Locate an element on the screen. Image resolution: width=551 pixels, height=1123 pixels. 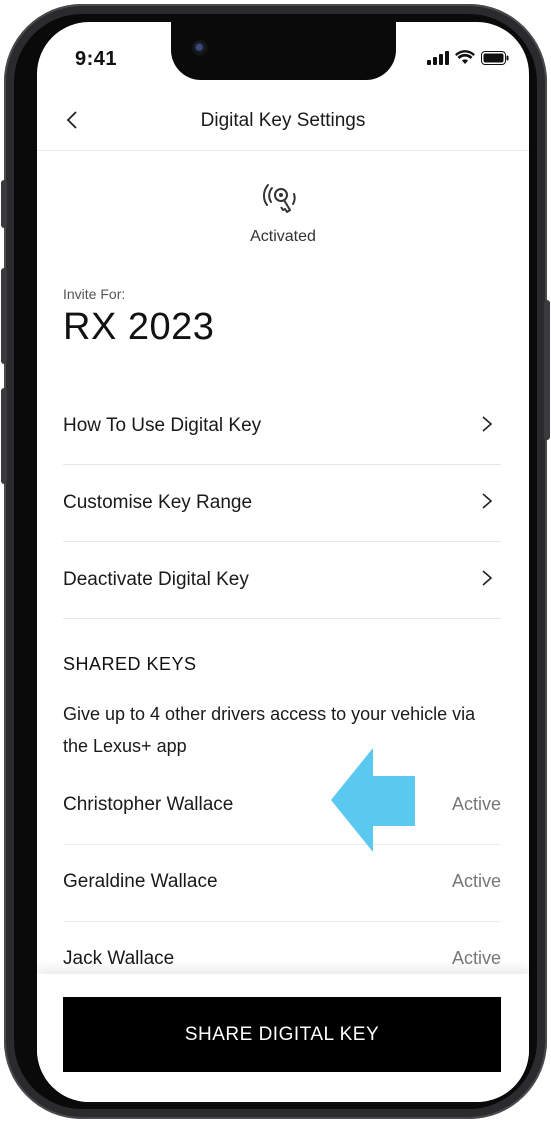
list-item: Geraldine Wallace Active is located at coordinates (282, 883).